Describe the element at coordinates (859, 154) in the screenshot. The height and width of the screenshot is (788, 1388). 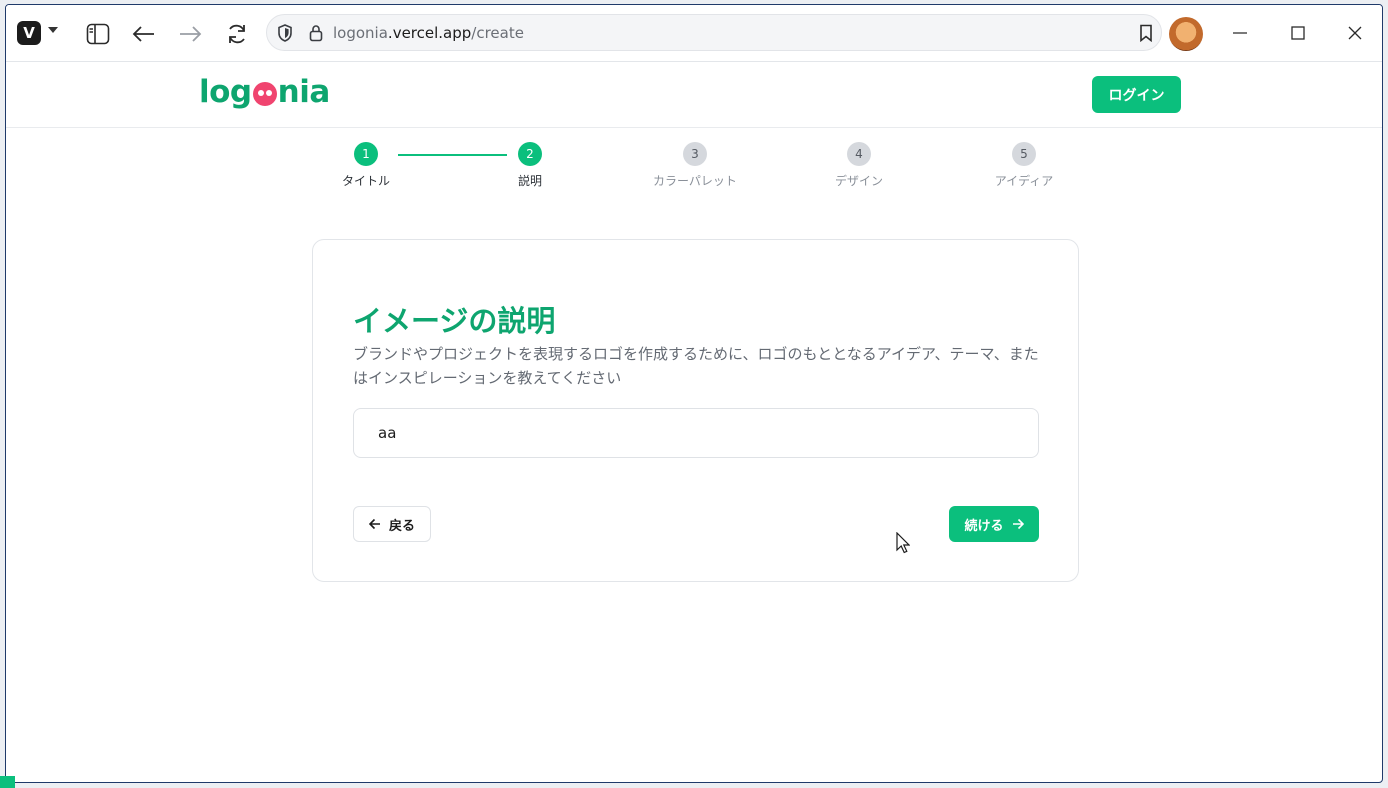
I see `step-number: 4` at that location.